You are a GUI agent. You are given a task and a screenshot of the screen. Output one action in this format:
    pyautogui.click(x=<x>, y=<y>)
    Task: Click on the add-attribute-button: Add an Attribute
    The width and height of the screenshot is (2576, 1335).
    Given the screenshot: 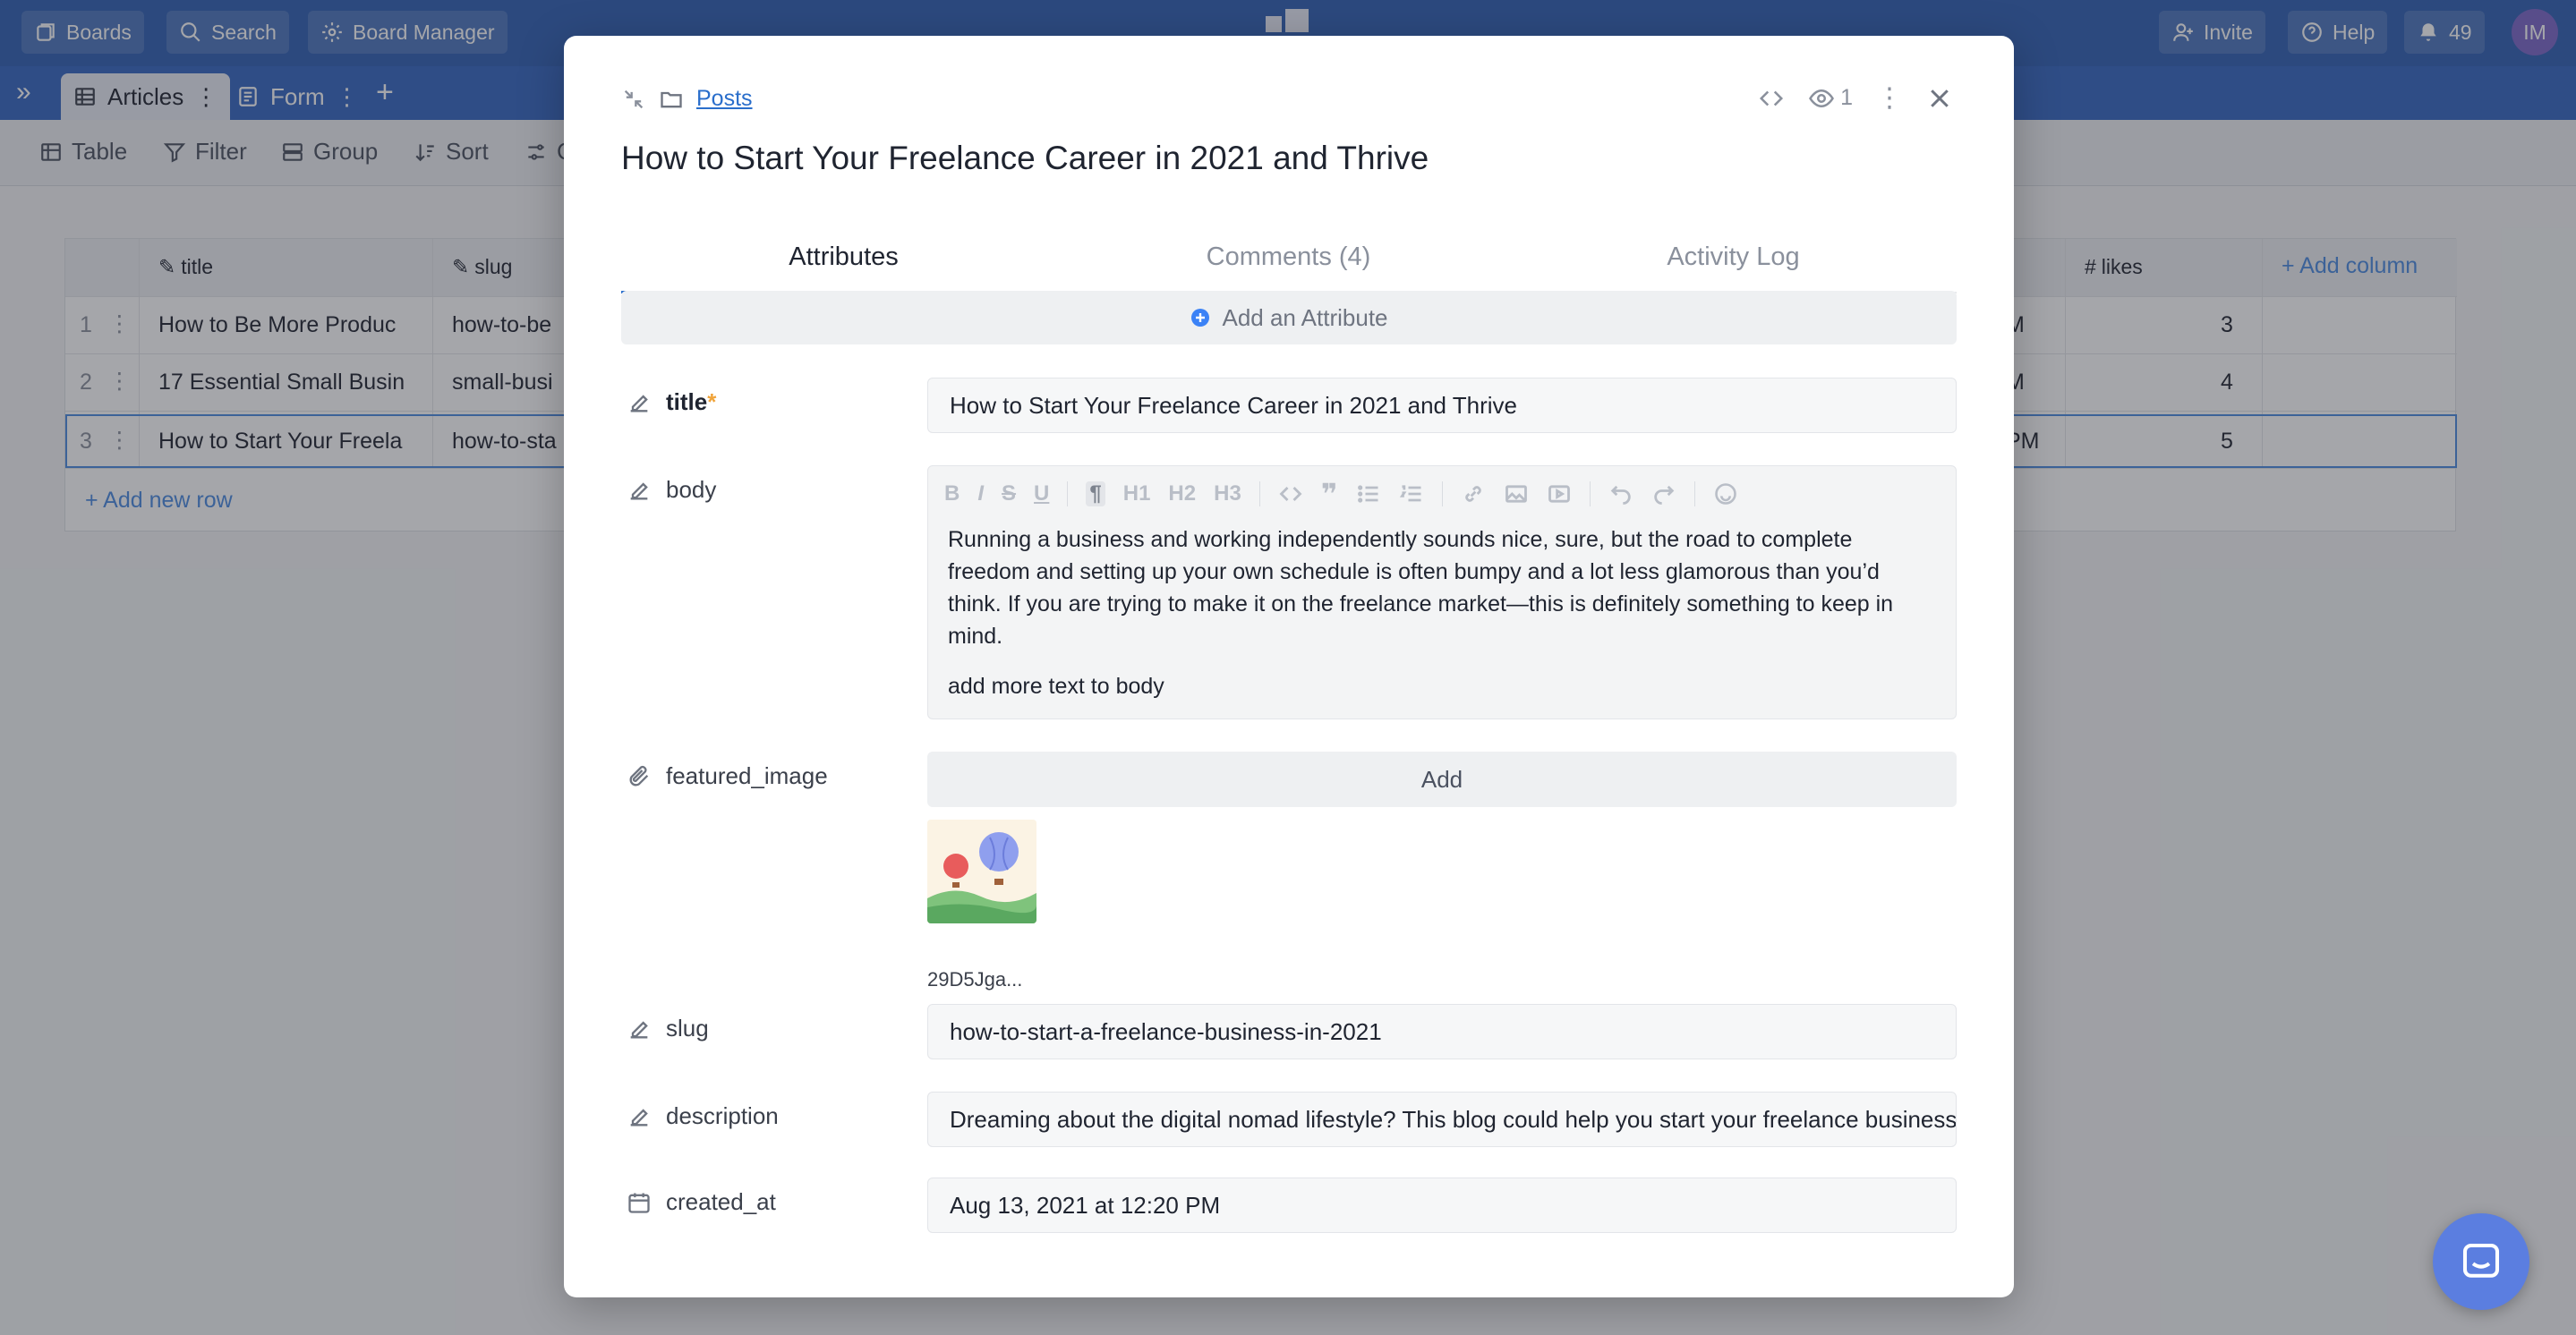 What is the action you would take?
    pyautogui.click(x=1289, y=317)
    